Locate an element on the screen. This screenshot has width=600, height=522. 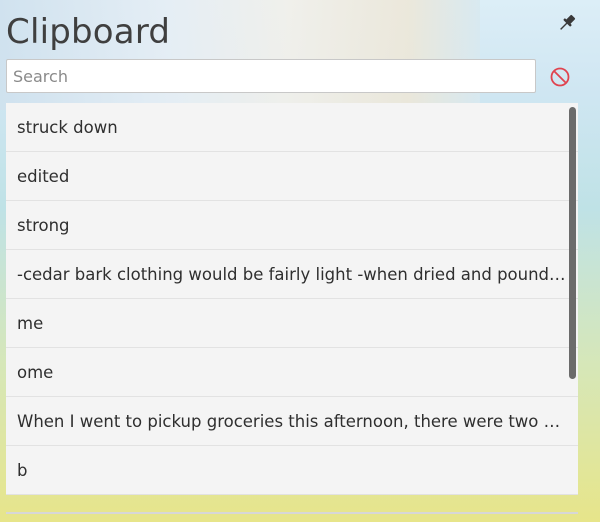
list-item-text: edited is located at coordinates (43, 176).